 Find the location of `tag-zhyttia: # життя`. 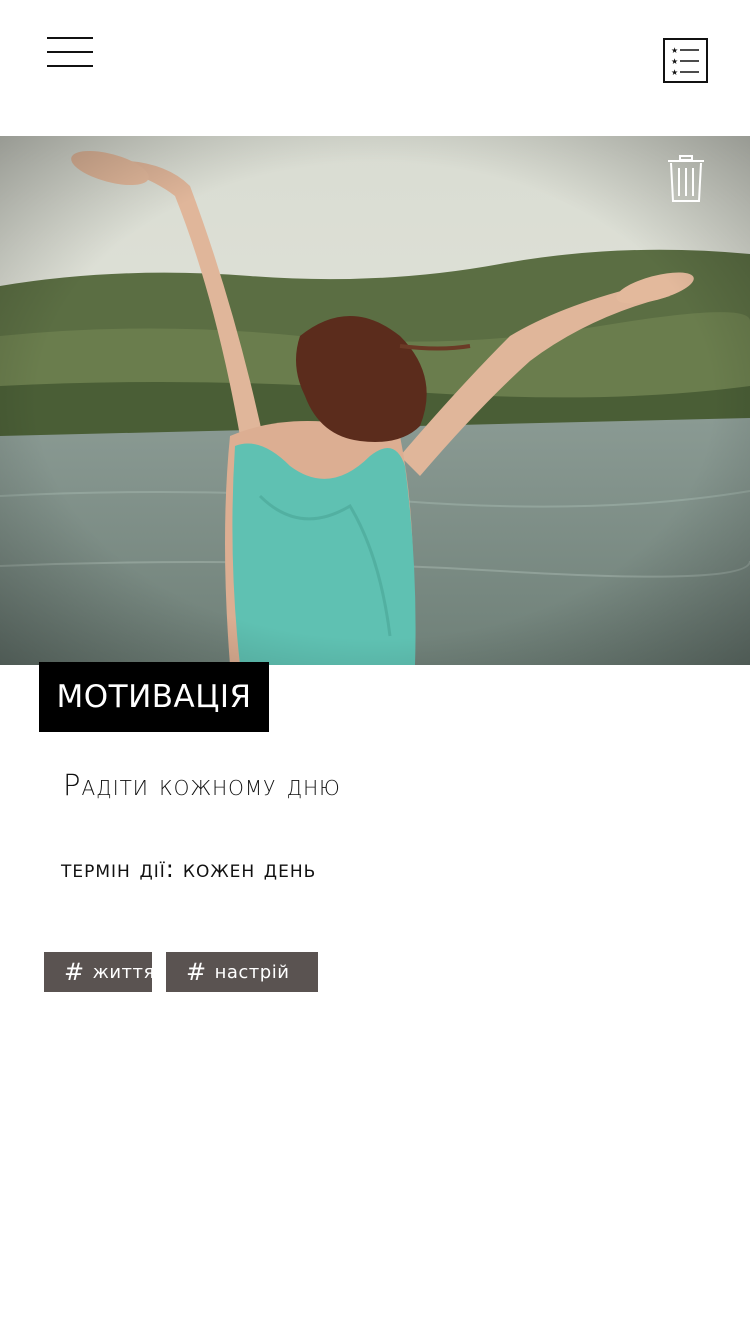

tag-zhyttia: # життя is located at coordinates (99, 972).